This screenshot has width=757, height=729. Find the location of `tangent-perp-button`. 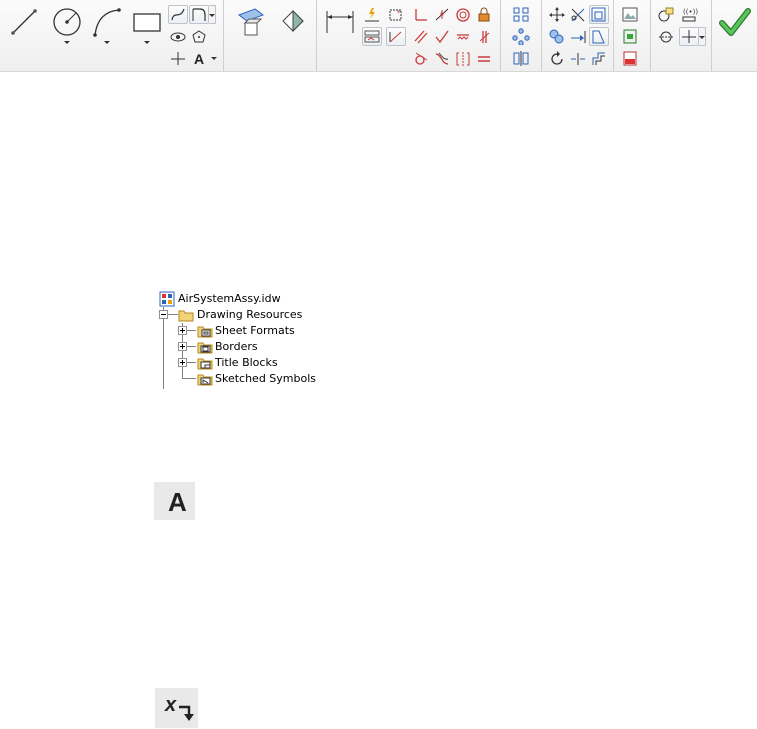

tangent-perp-button is located at coordinates (442, 36).